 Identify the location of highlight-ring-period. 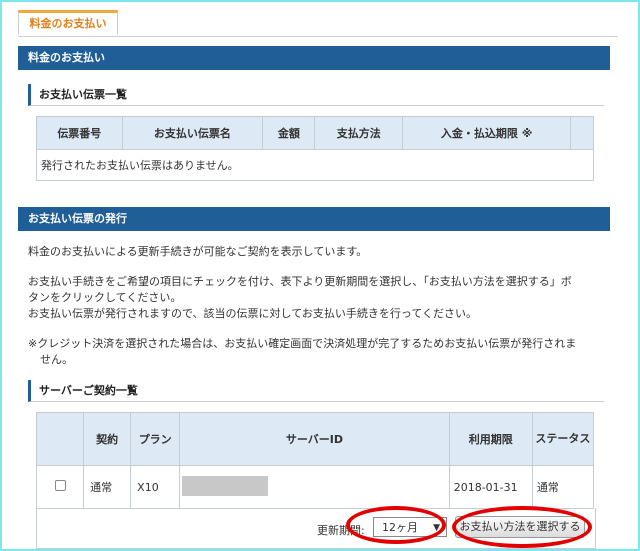
(396, 525).